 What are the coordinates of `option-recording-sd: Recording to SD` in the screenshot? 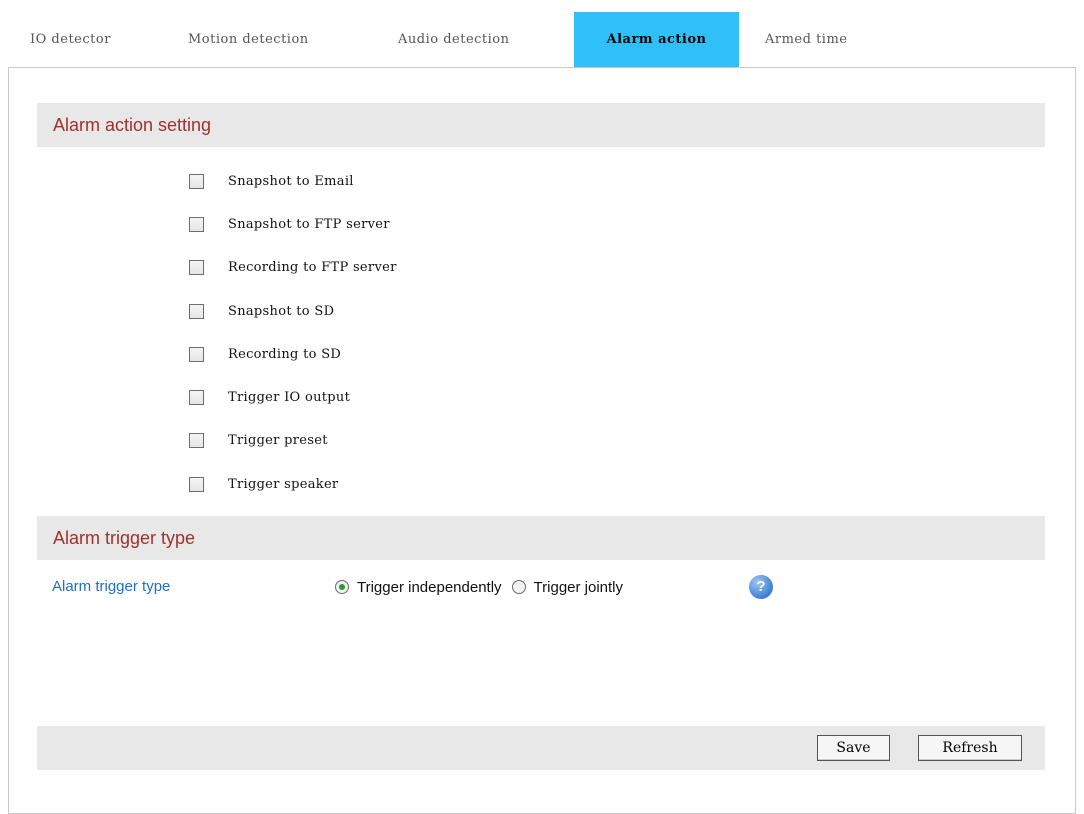 It's located at (265, 354).